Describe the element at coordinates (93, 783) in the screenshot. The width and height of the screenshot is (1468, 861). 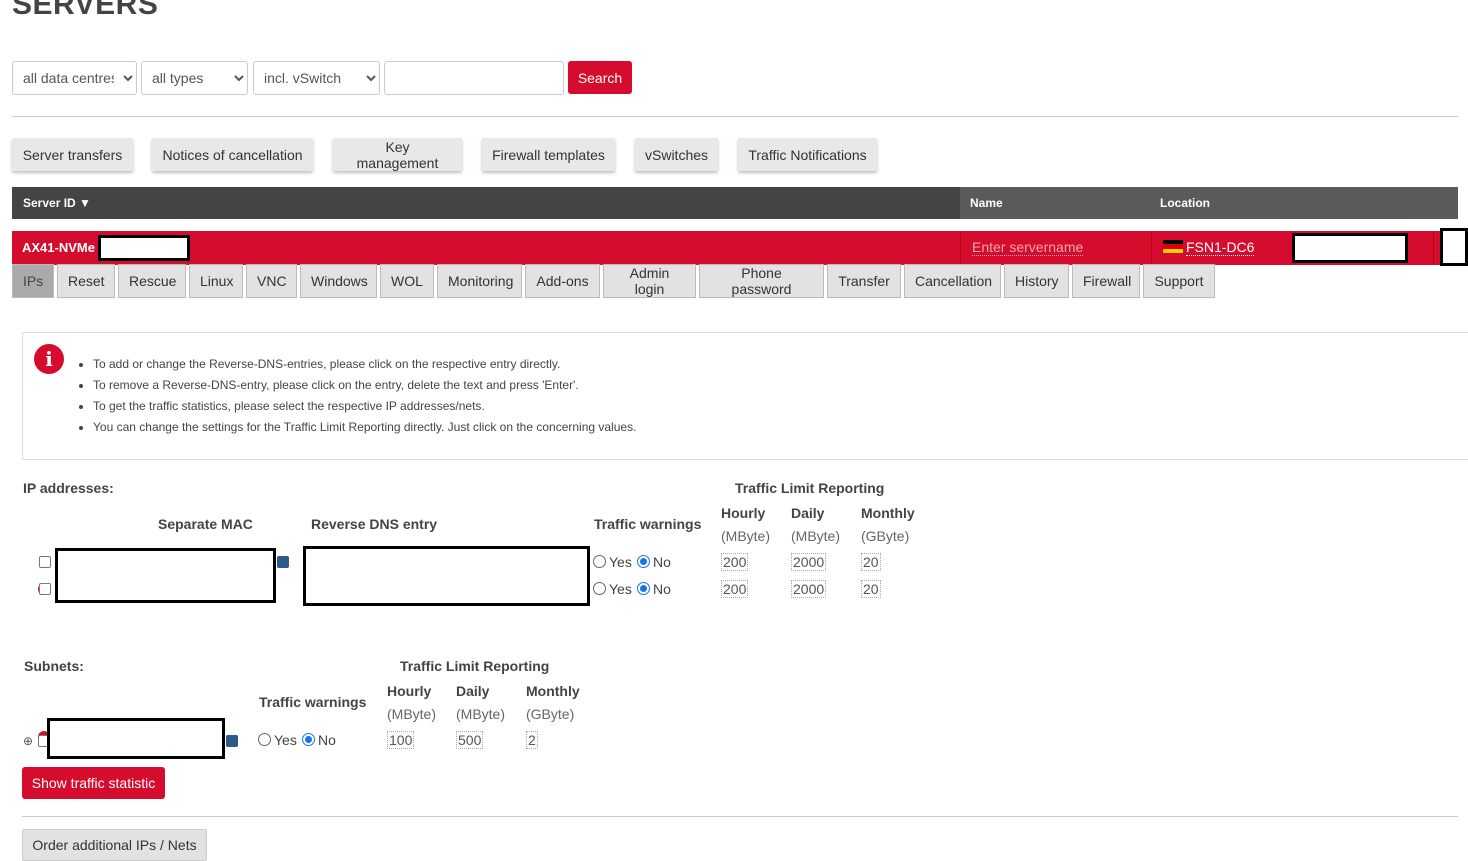
I see `show-traffic-statistic-button: Show traffic statistic` at that location.